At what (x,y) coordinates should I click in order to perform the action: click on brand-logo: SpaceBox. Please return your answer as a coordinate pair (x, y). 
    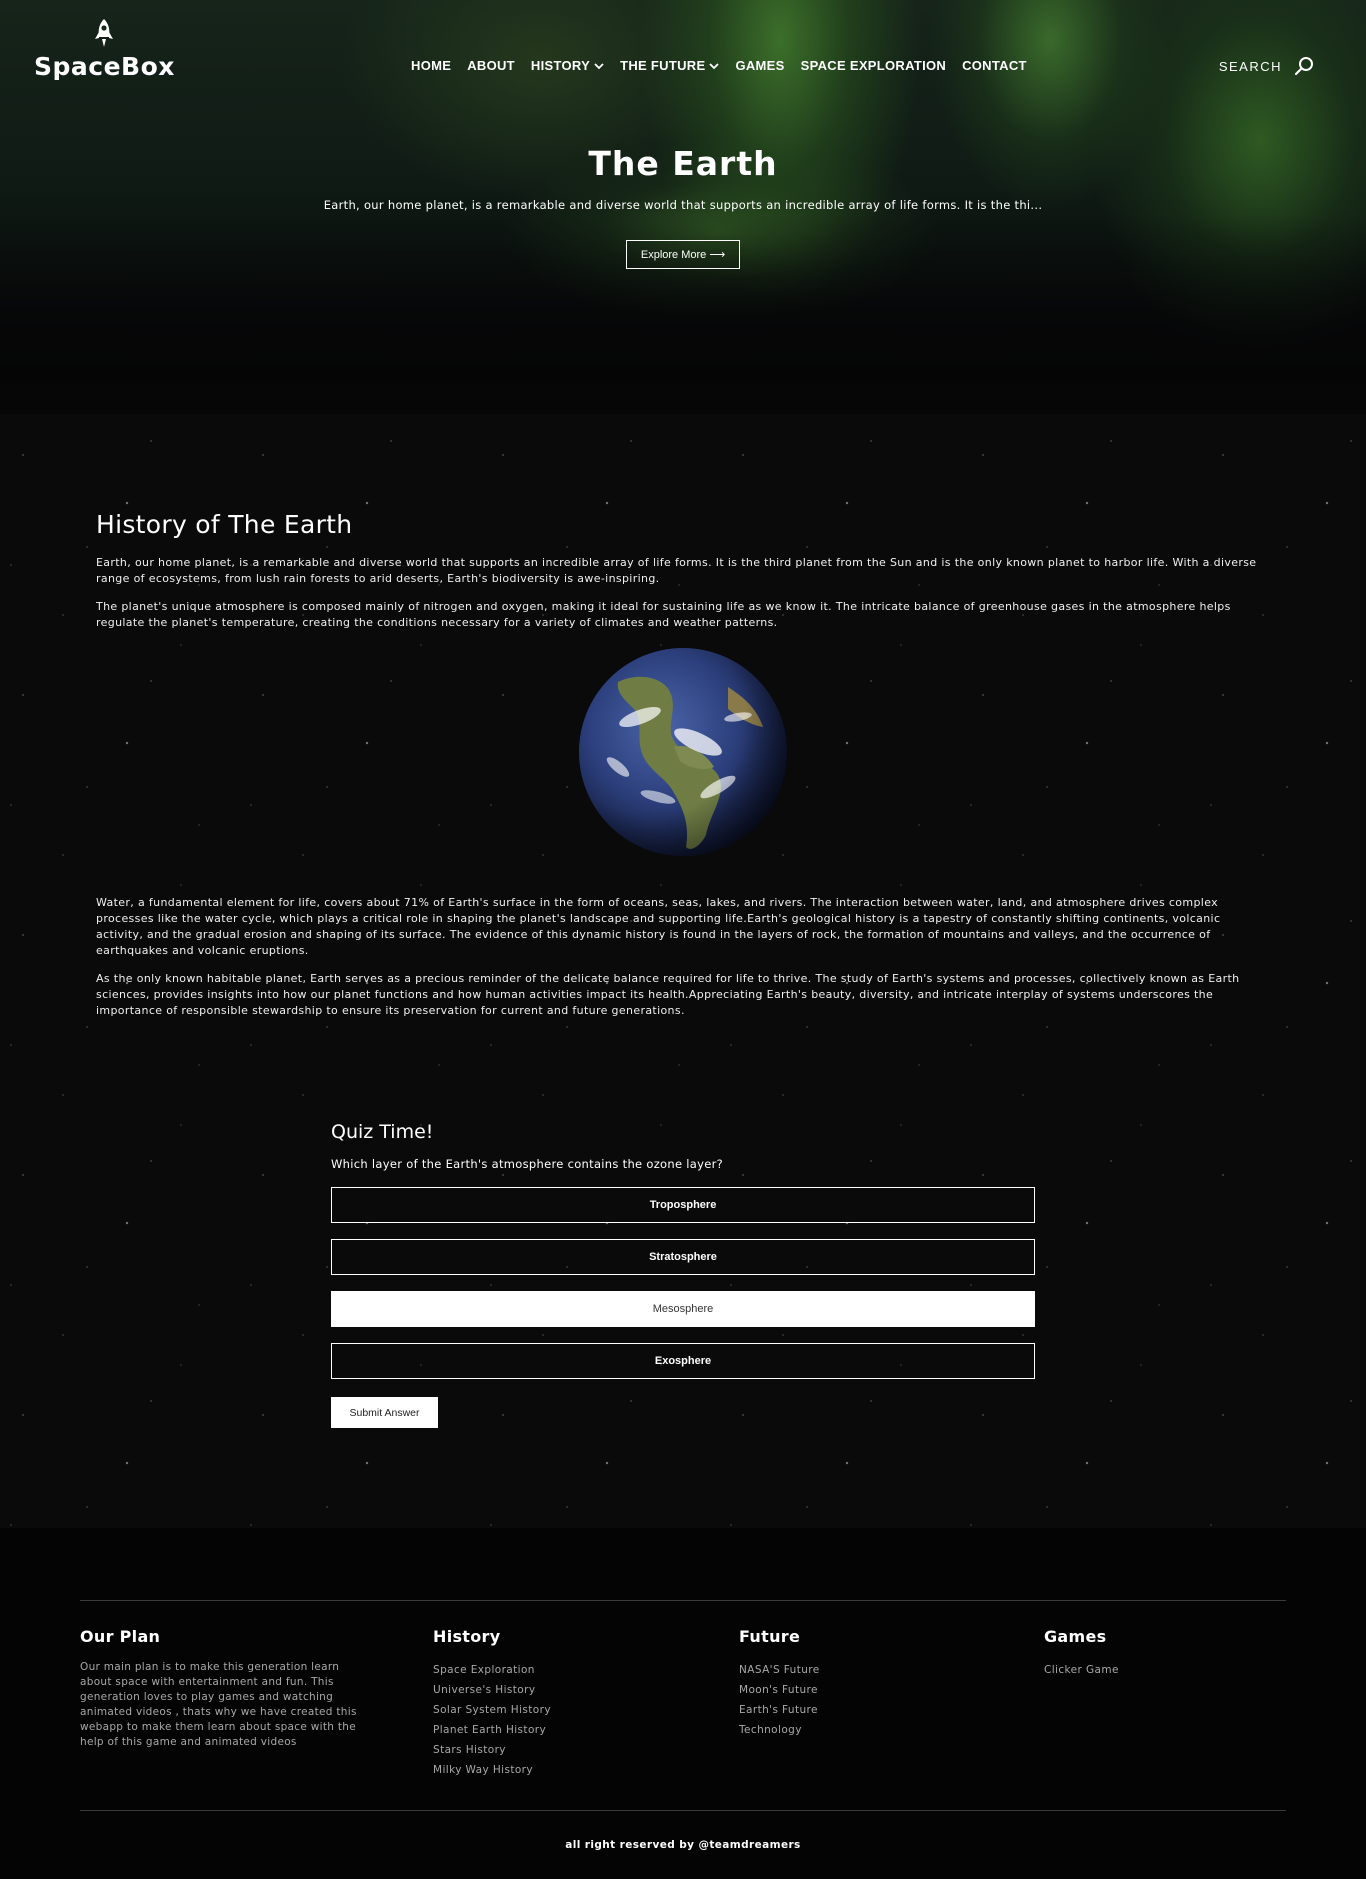
    Looking at the image, I should click on (104, 49).